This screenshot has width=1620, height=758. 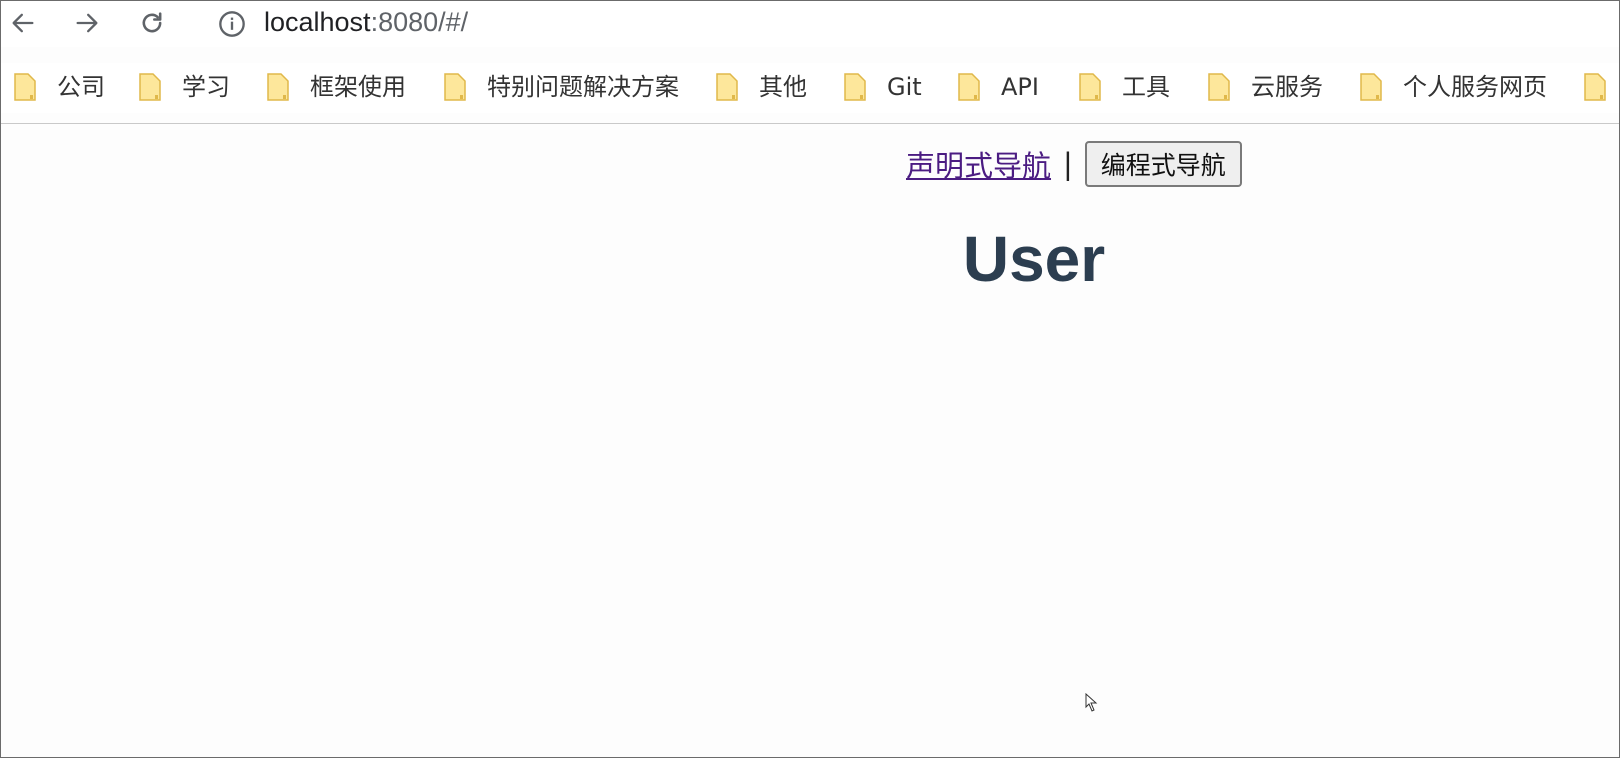 What do you see at coordinates (998, 87) in the screenshot?
I see `bookmark-folder: API` at bounding box center [998, 87].